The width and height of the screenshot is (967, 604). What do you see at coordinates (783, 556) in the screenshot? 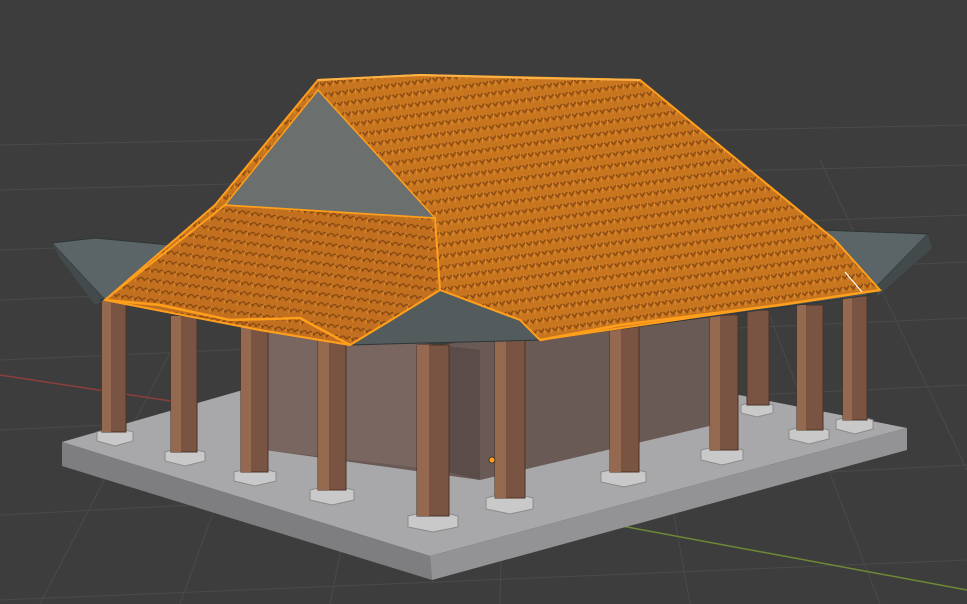
I see `y-axis-line` at bounding box center [783, 556].